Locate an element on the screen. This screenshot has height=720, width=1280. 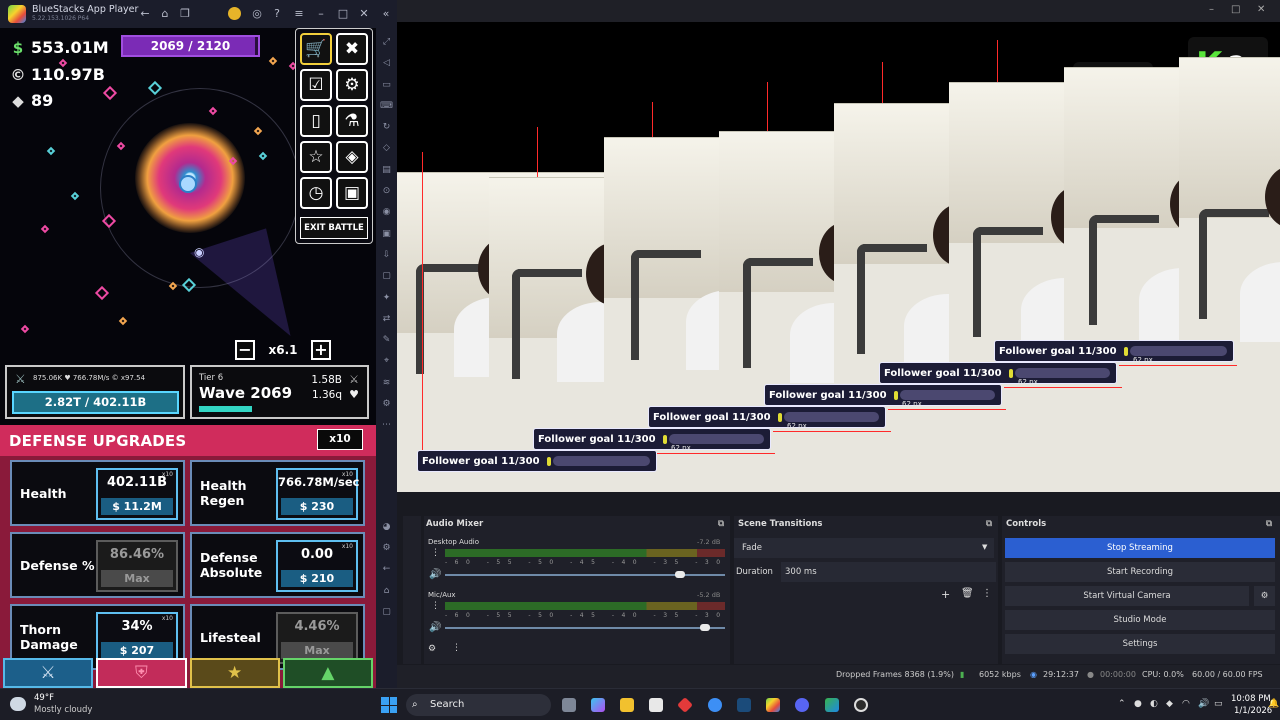
discord-icon: ◕ is located at coordinates (386, 527).